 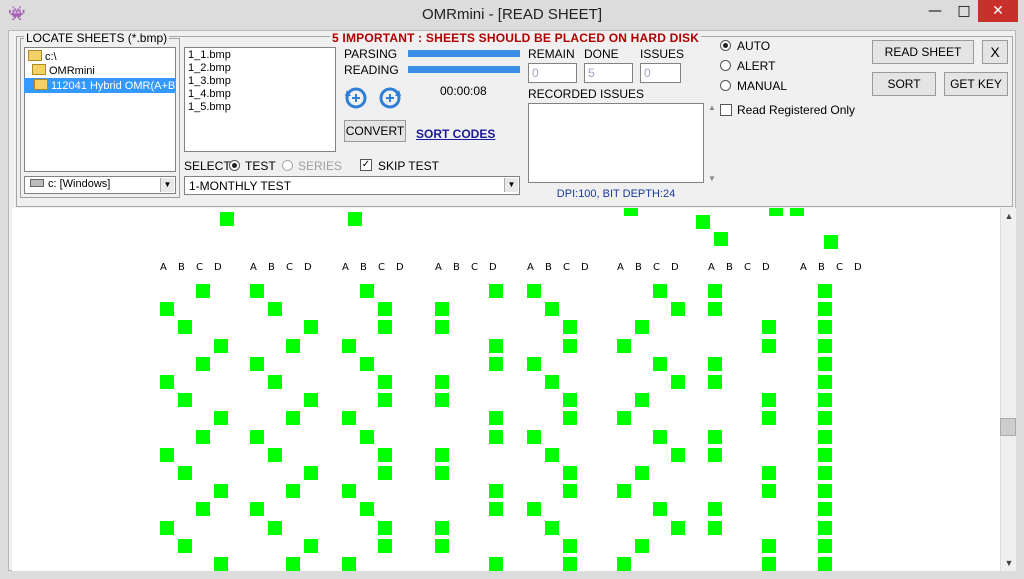 What do you see at coordinates (42, 57) in the screenshot?
I see `tree-item-root: c:\` at bounding box center [42, 57].